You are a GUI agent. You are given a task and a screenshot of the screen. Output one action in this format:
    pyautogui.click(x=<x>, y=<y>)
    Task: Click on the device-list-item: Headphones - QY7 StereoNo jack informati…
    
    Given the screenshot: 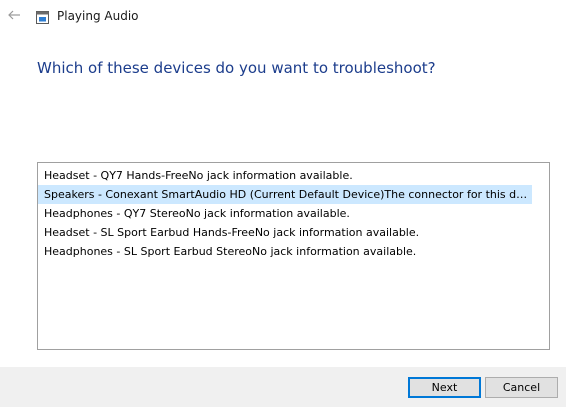 What is the action you would take?
    pyautogui.click(x=285, y=213)
    